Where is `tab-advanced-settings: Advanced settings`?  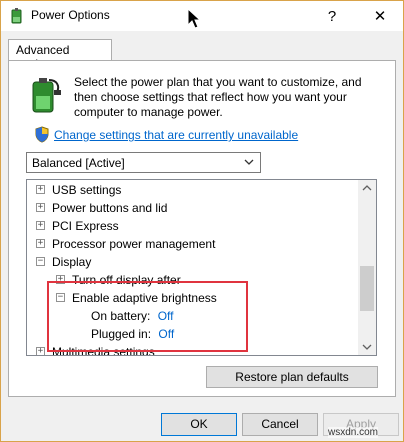 tab-advanced-settings: Advanced settings is located at coordinates (60, 55).